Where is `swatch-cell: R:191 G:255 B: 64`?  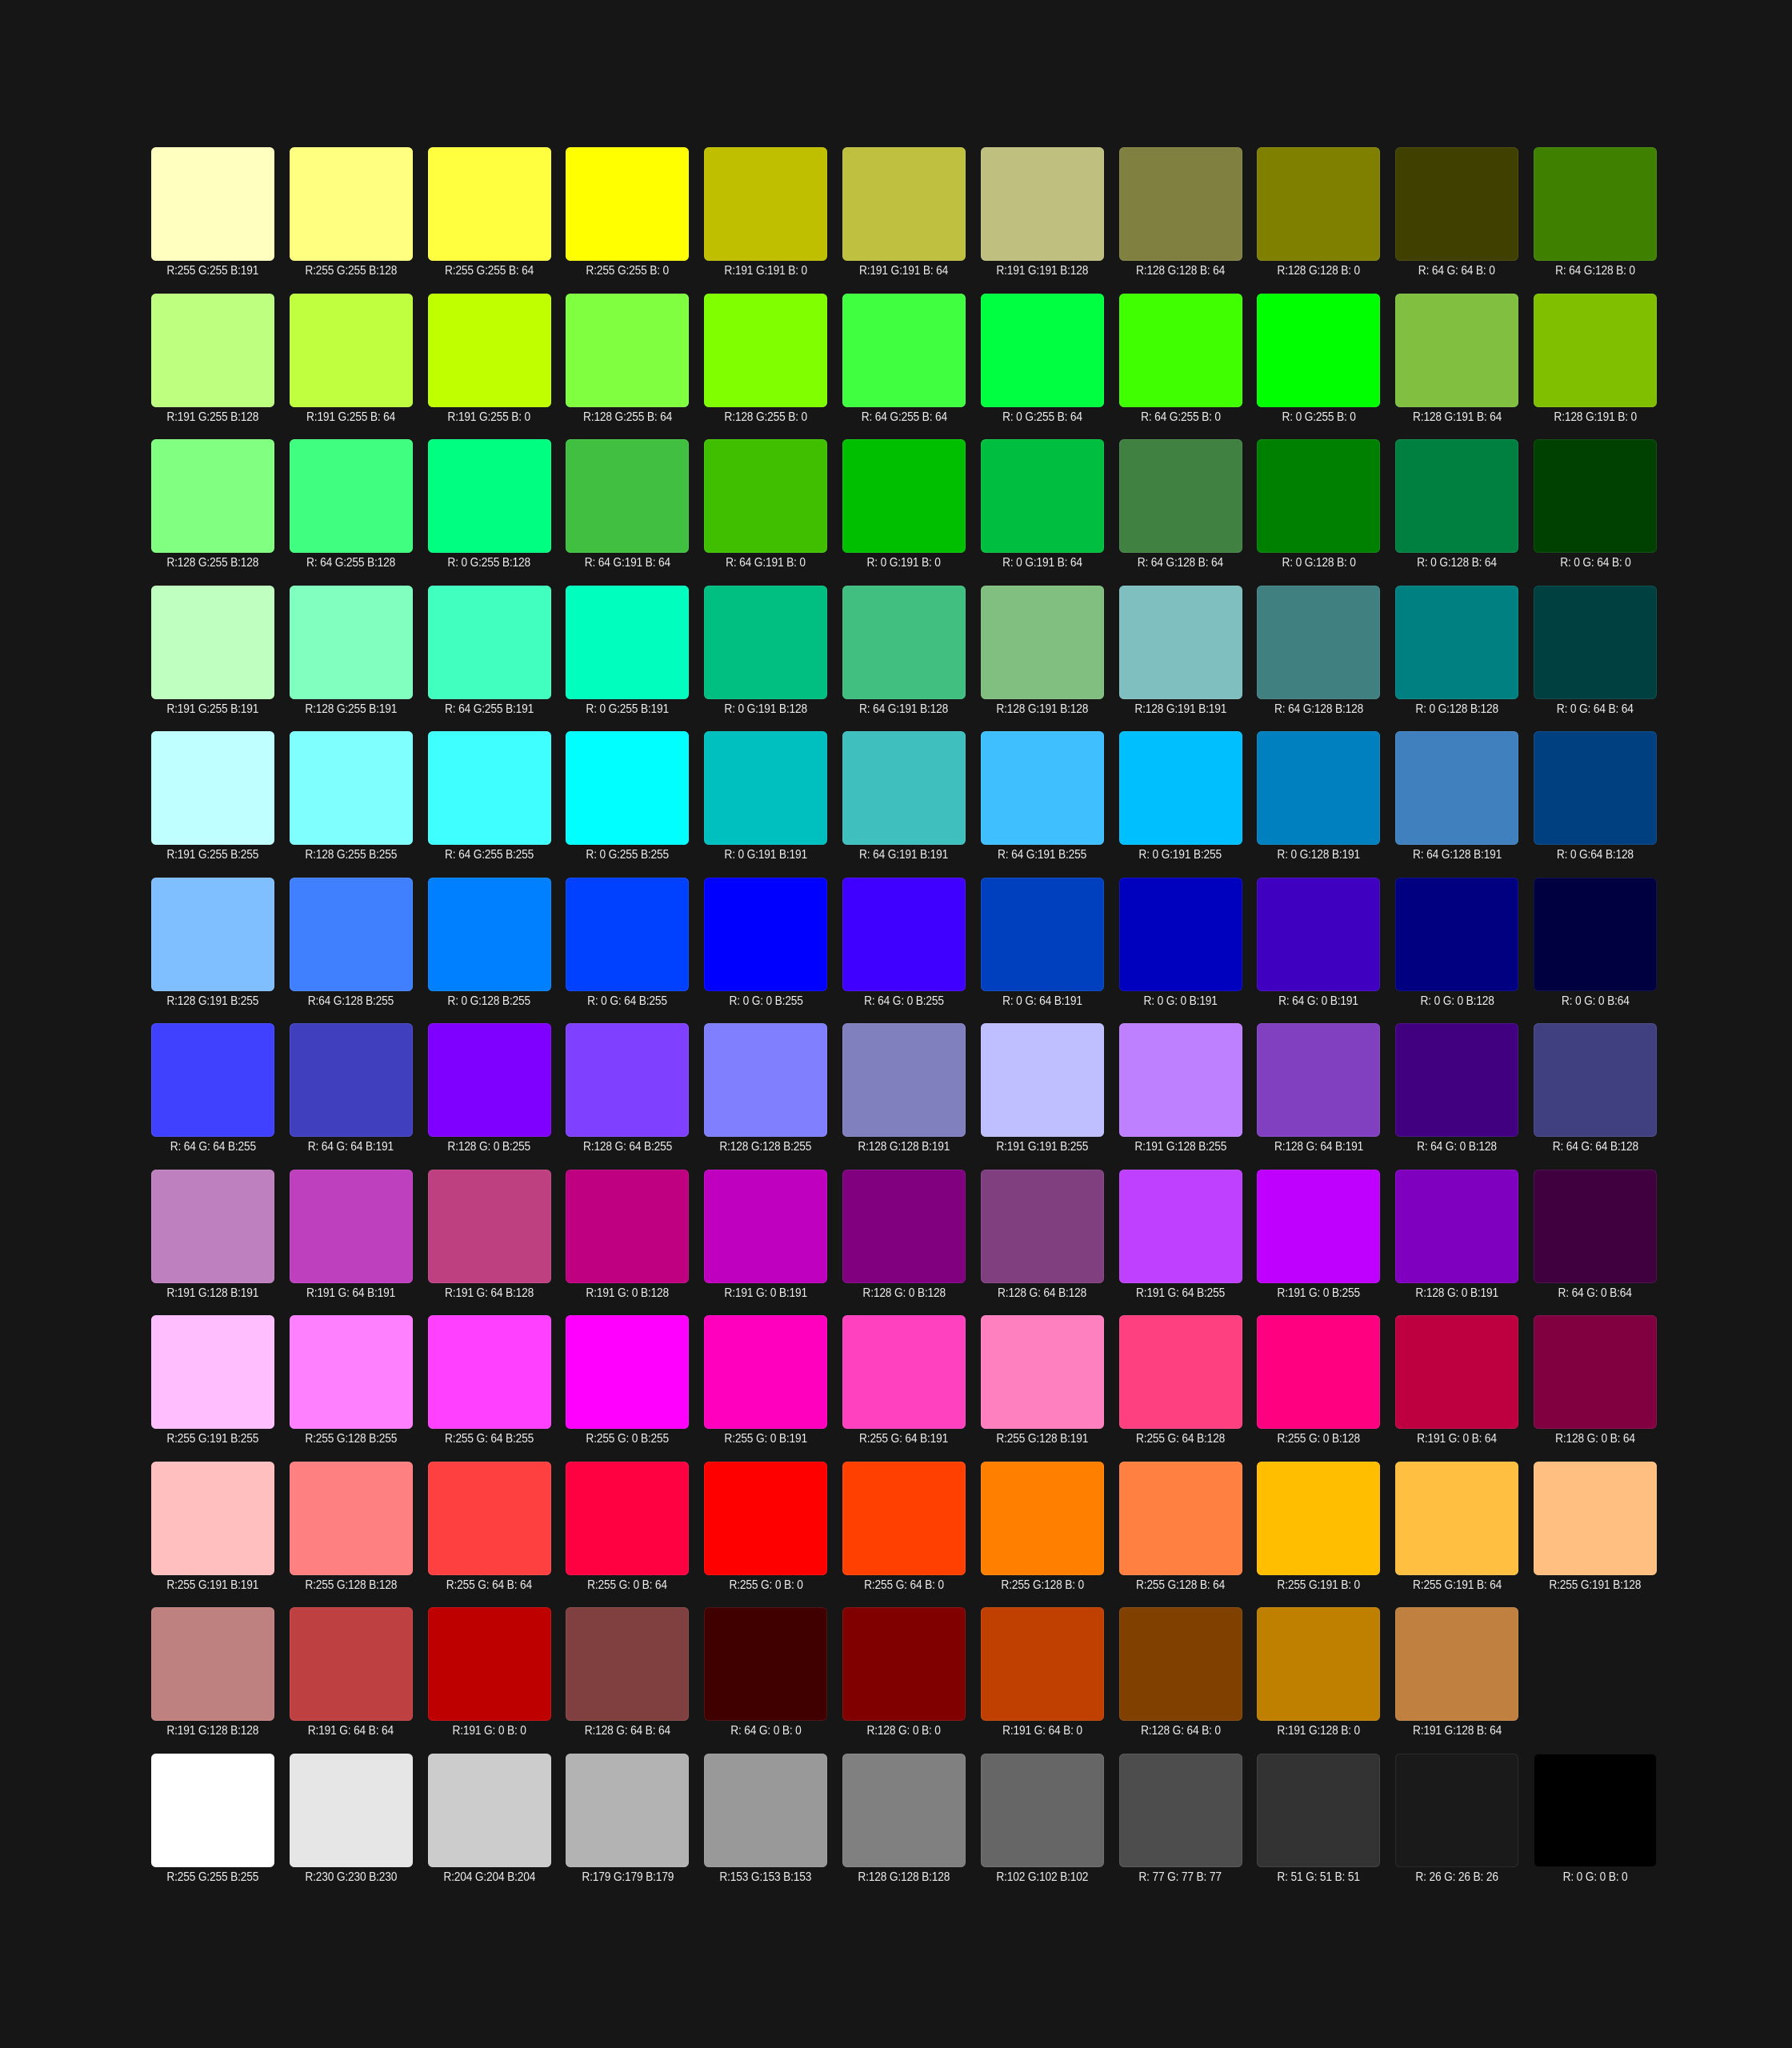 swatch-cell: R:191 G:255 B: 64 is located at coordinates (351, 359).